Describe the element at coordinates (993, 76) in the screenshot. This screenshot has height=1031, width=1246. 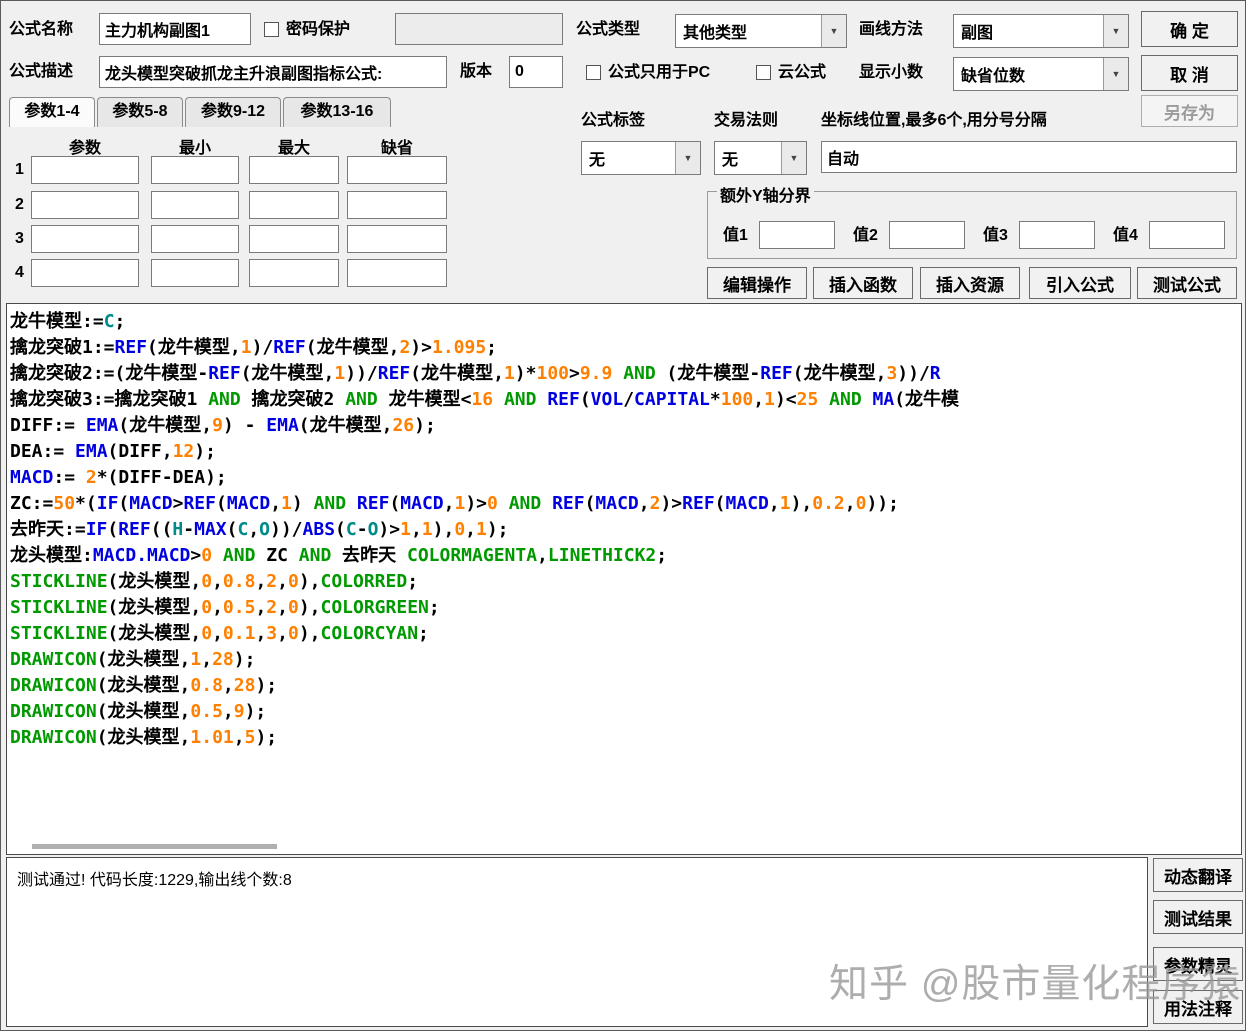
I see `show-decimal-value: 缺省位数` at that location.